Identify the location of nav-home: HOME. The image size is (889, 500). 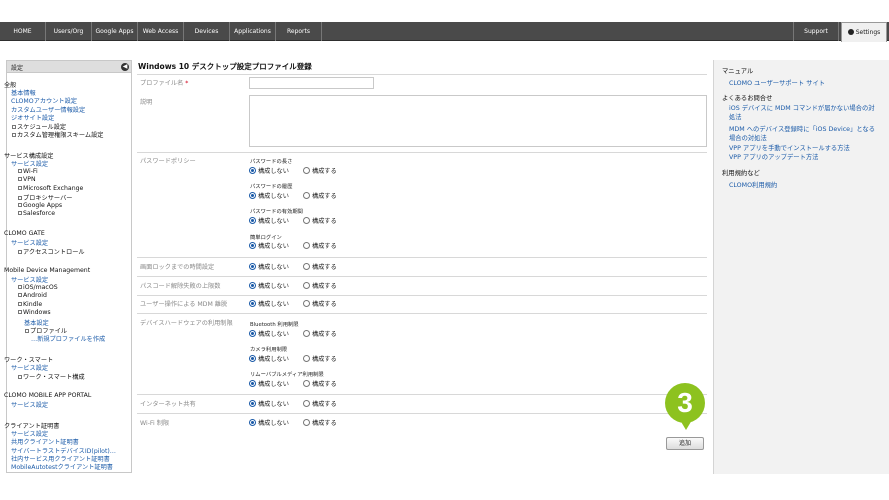
(23, 31).